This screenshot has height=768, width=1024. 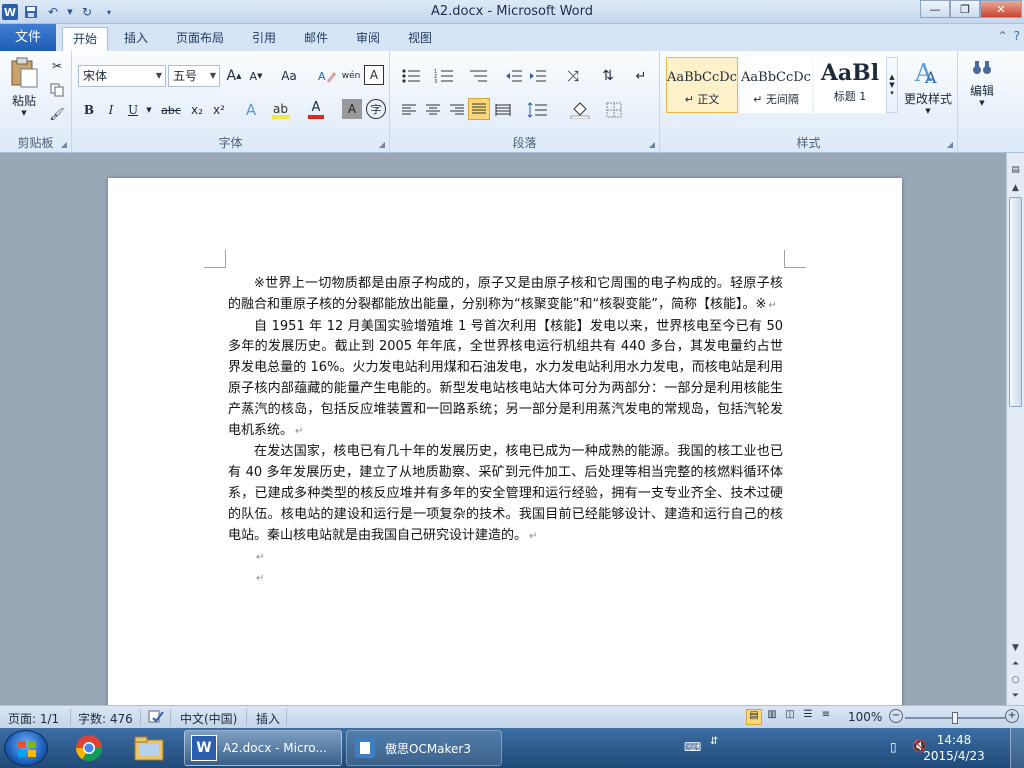 I want to click on line-spacing-button, so click(x=538, y=110).